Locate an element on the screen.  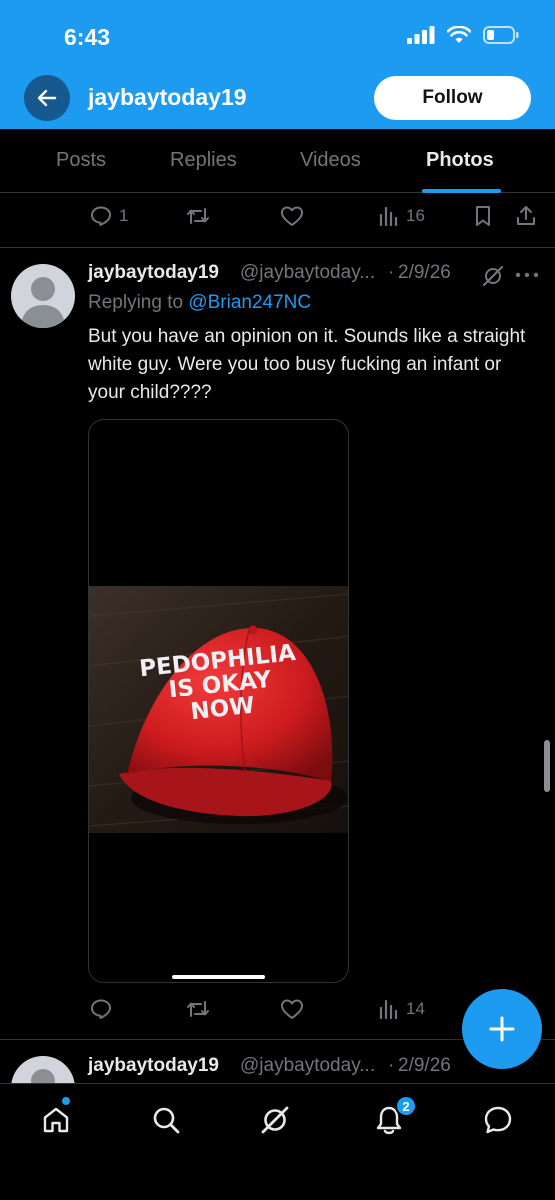
tab-replies: Replies is located at coordinates (203, 160).